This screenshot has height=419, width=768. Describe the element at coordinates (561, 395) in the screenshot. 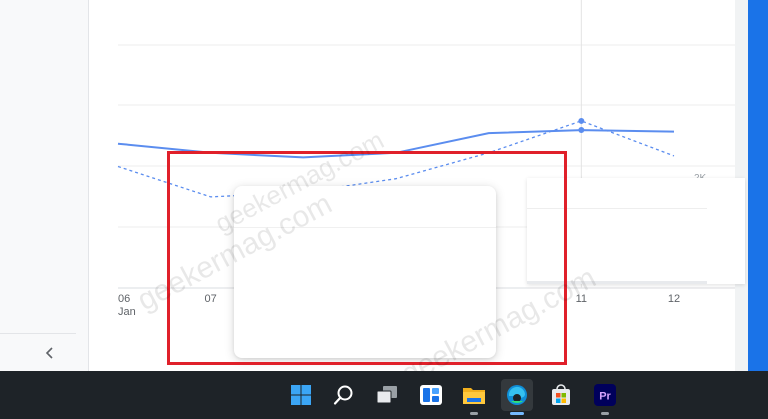

I see `microsoft-store-icon` at that location.